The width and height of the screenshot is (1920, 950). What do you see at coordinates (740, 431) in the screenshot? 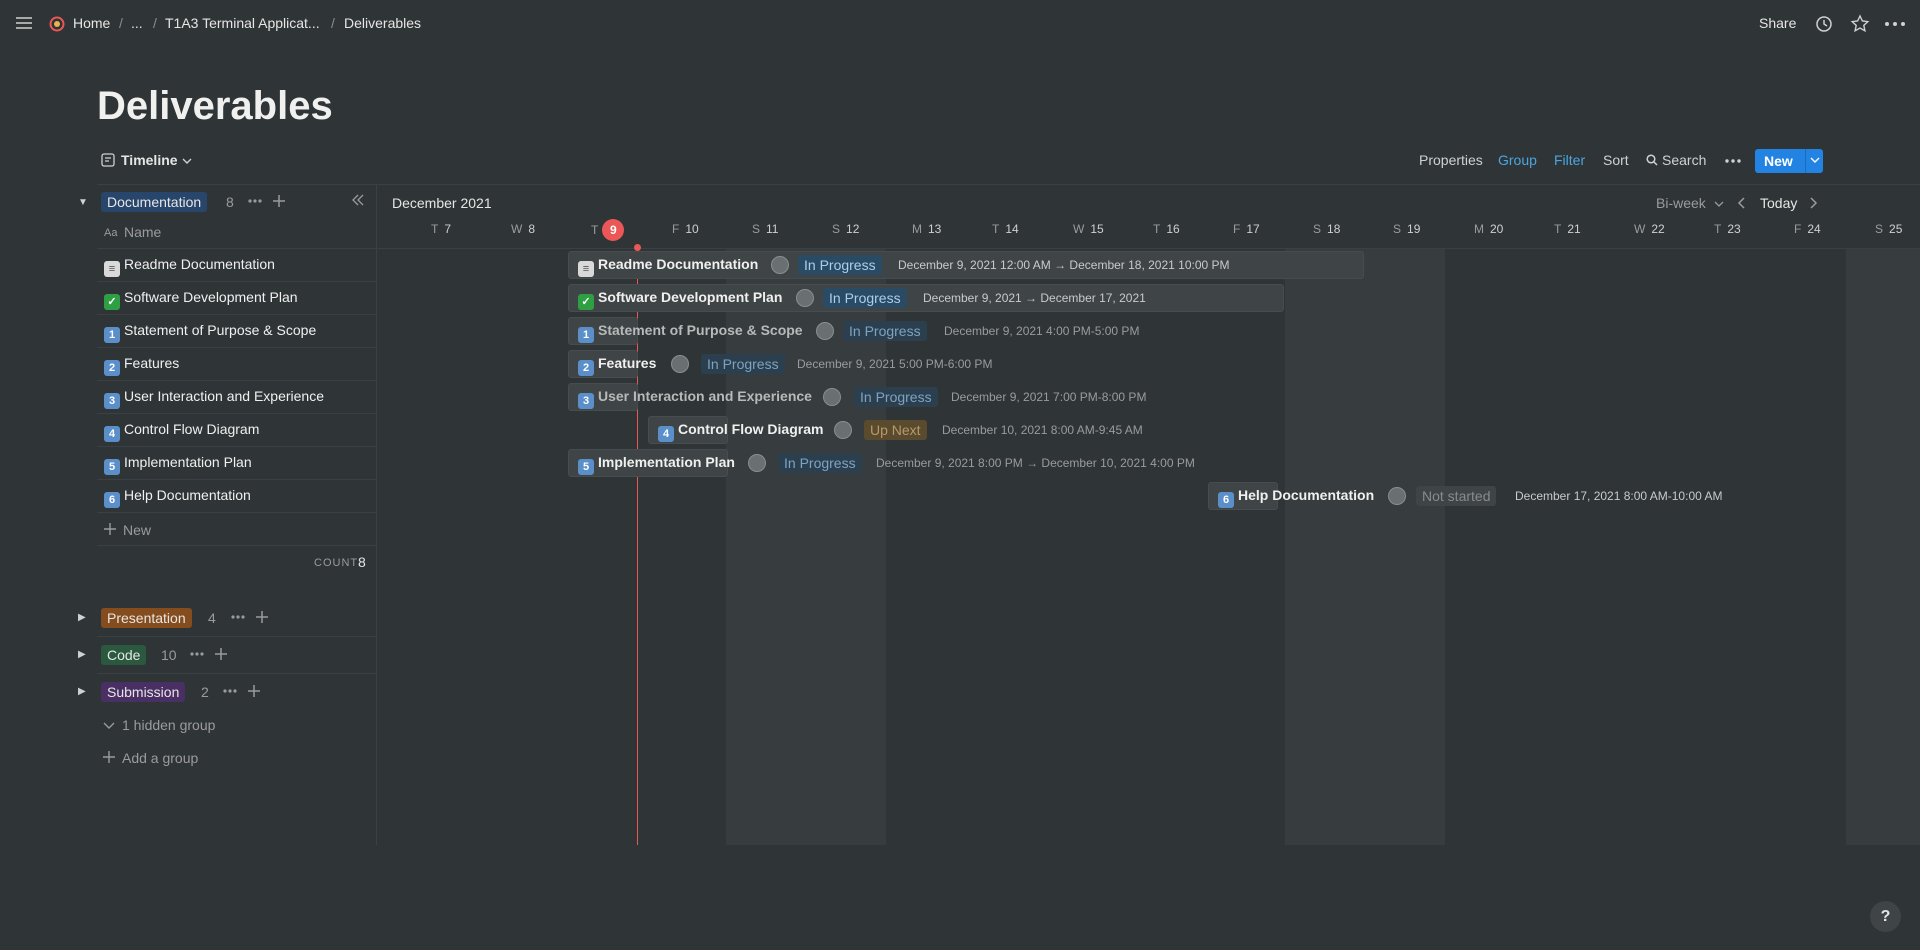
I see `timeline-bar-label: 4 Control Flow Diagram` at bounding box center [740, 431].